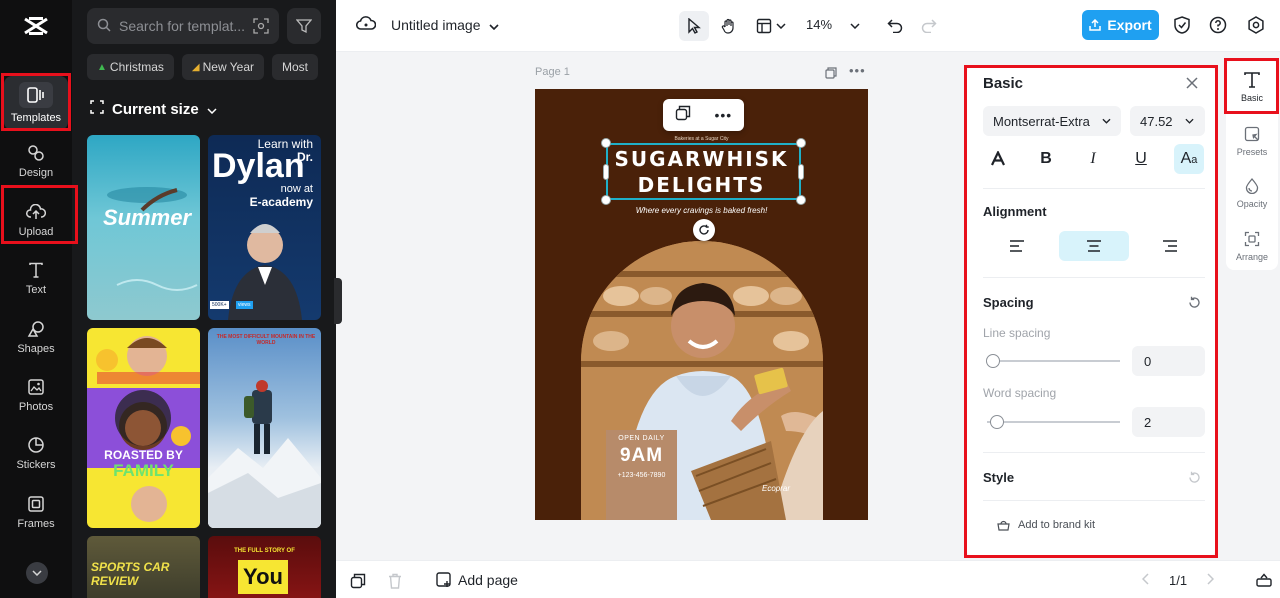  Describe the element at coordinates (1093, 159) in the screenshot. I see `italic-button: I` at that location.